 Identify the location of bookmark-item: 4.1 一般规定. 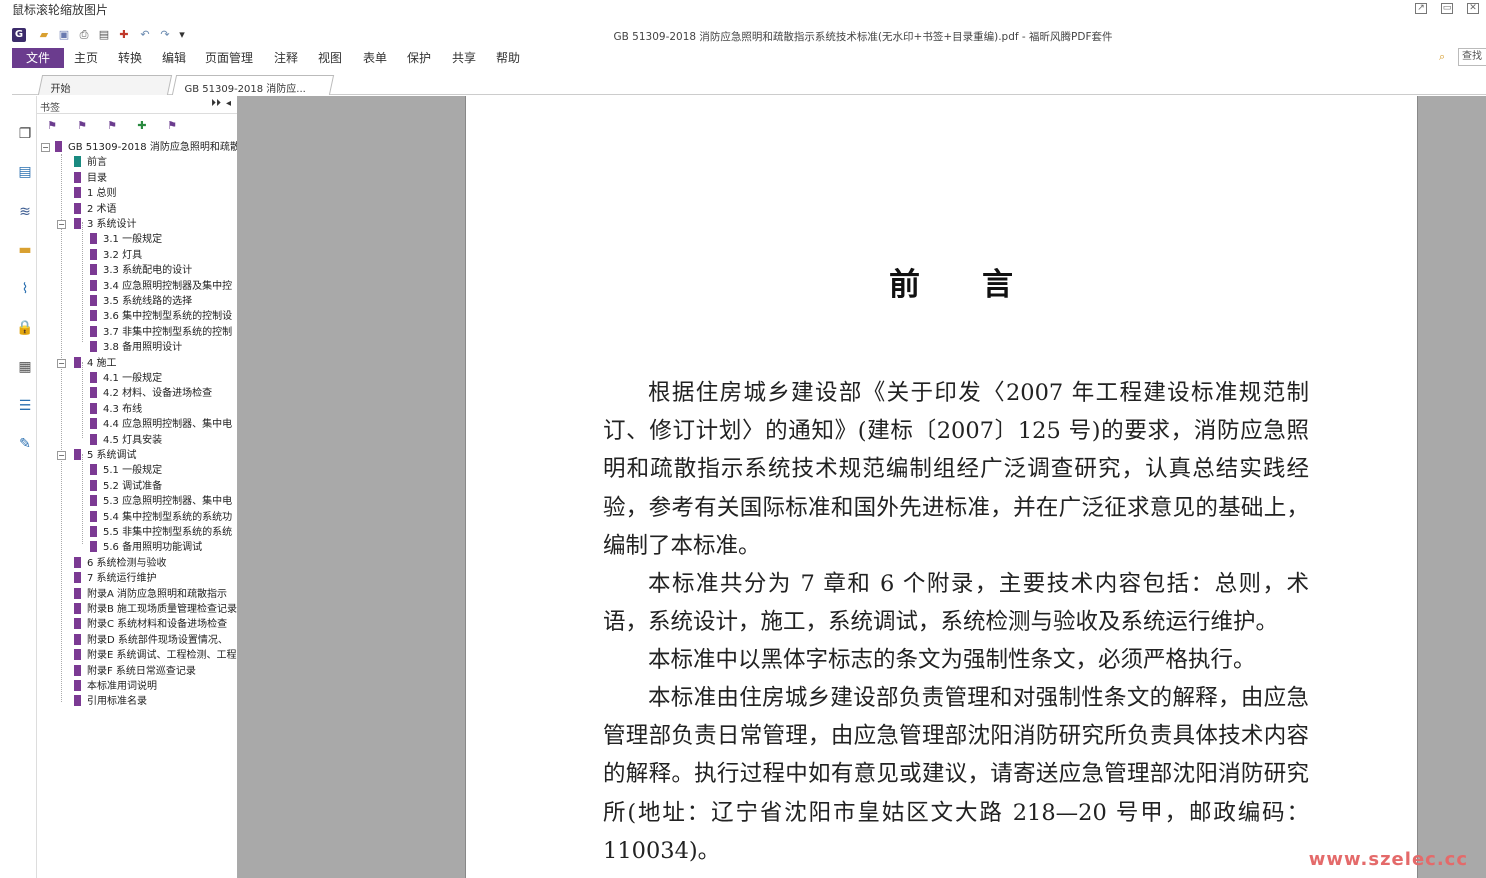
(126, 378).